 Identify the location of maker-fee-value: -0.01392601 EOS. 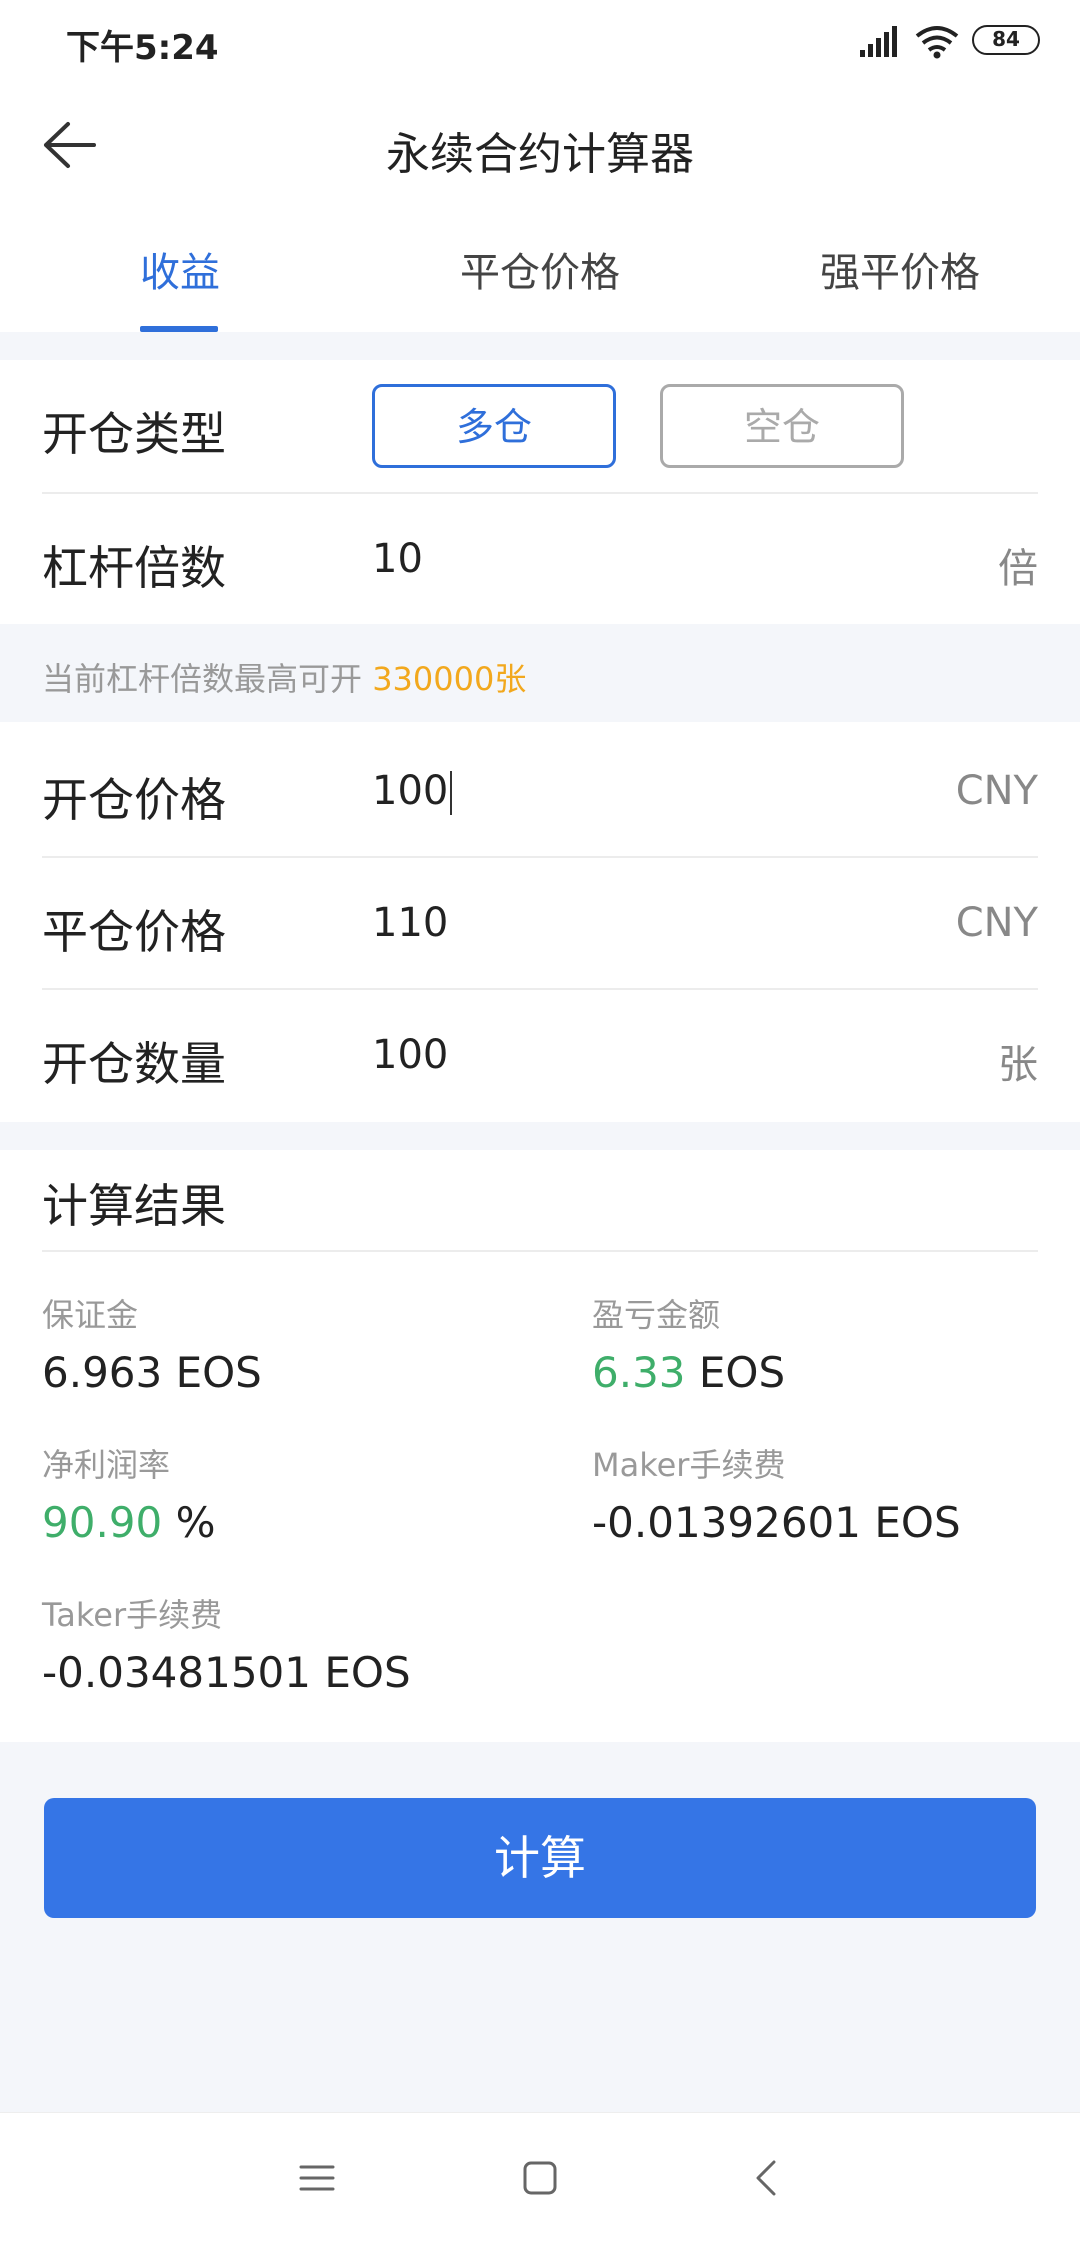
(776, 1522).